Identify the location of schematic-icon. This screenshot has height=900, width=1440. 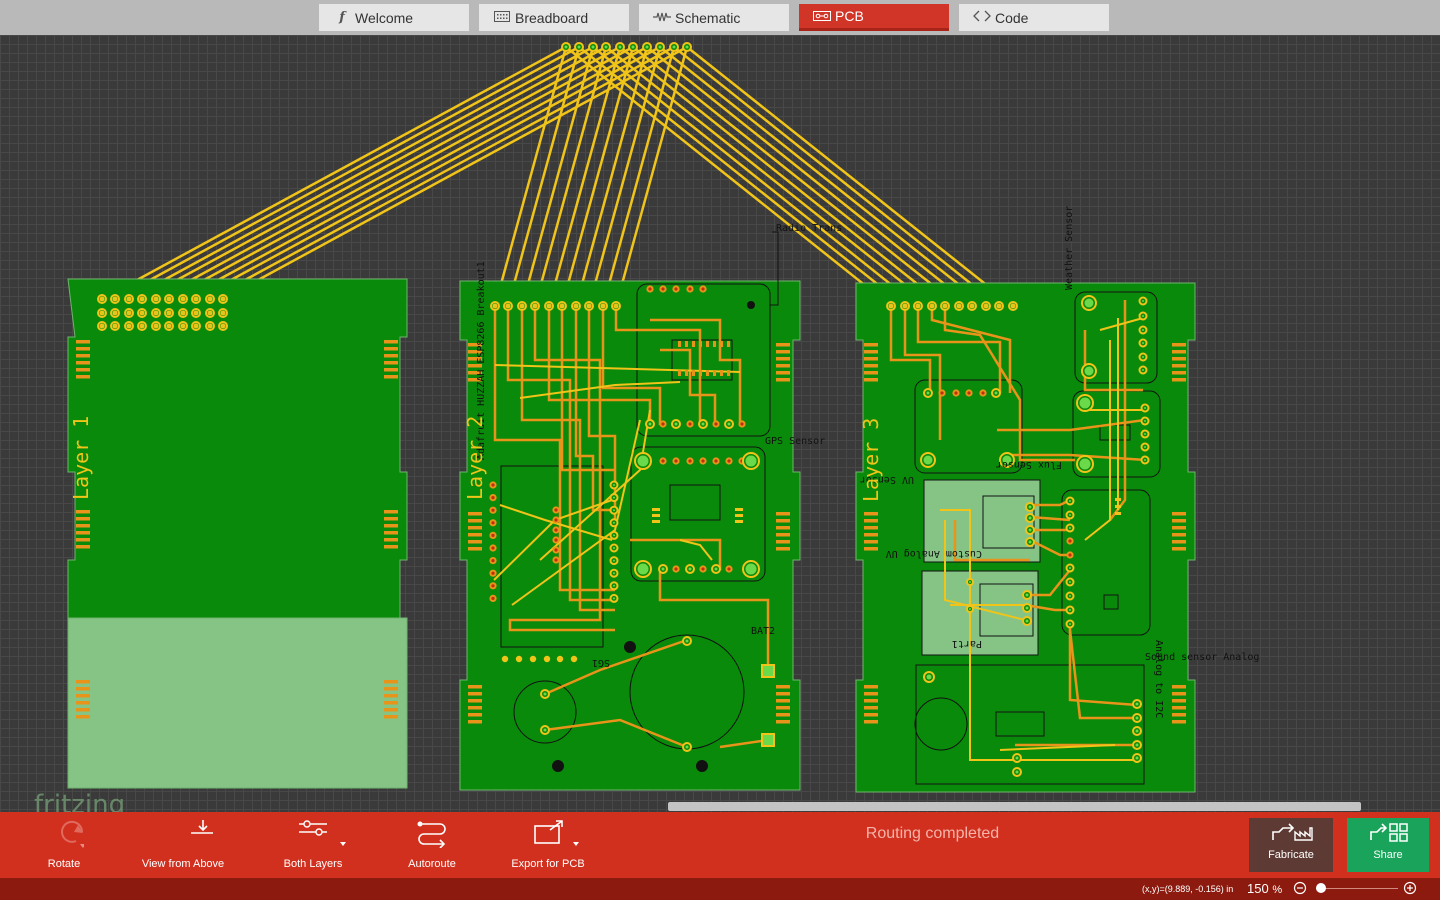
(662, 17).